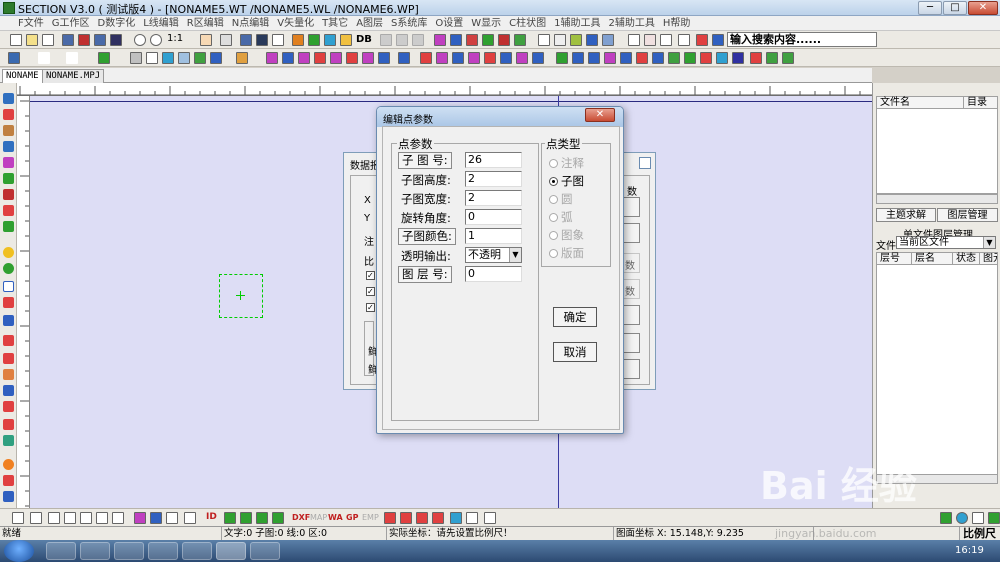 The width and height of the screenshot is (1000, 562). What do you see at coordinates (22, 76) in the screenshot?
I see `tab-noname: NONAME` at bounding box center [22, 76].